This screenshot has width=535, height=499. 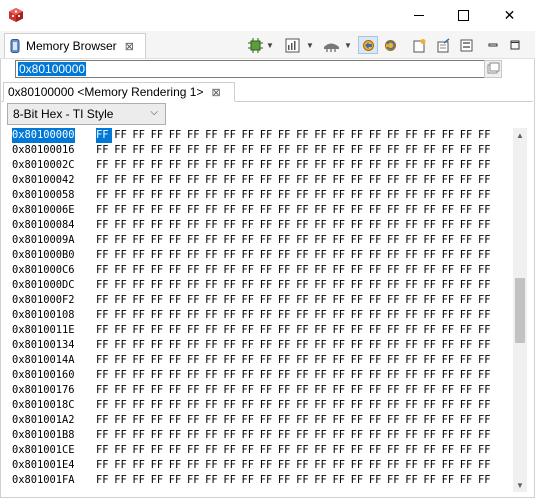 What do you see at coordinates (86, 114) in the screenshot?
I see `format-dropdown: 8-Bit Hex - TI Style ⌵` at bounding box center [86, 114].